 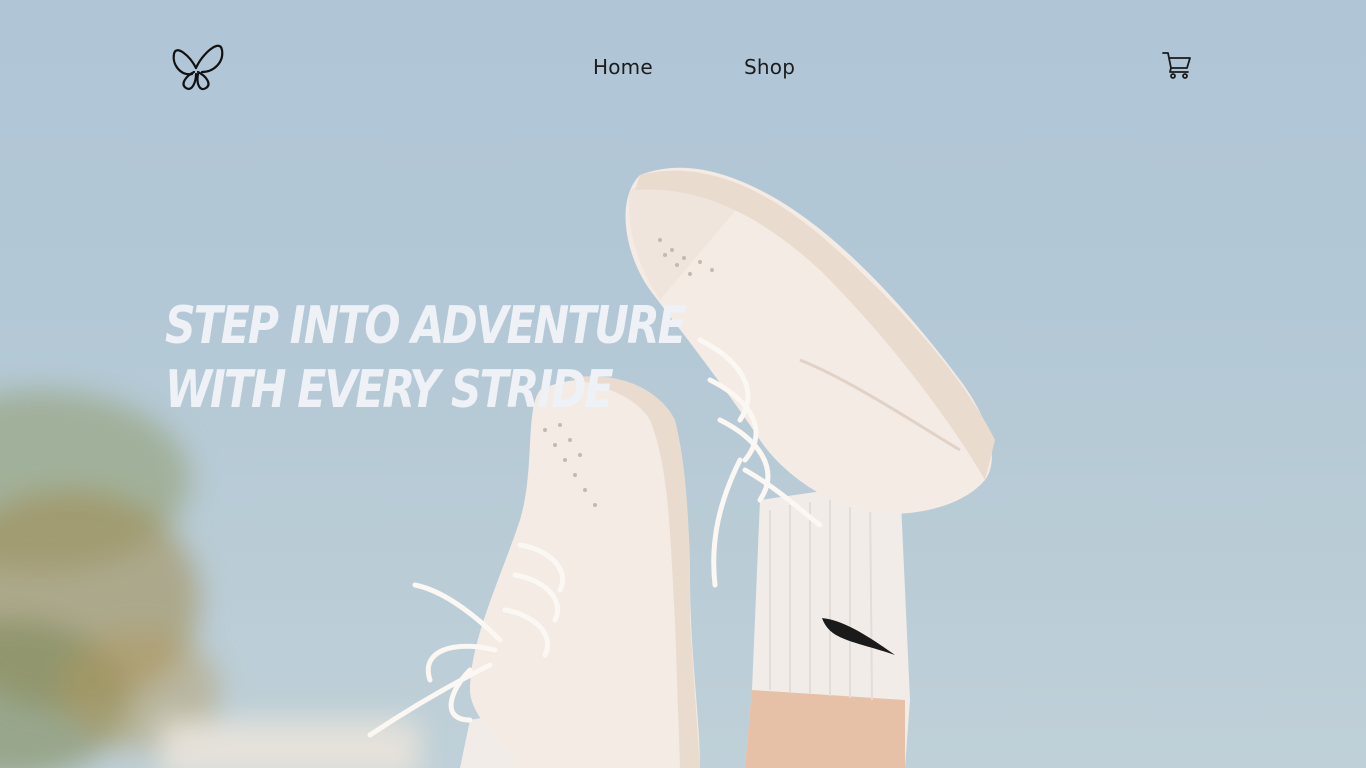 I want to click on shopping-cart-icon, so click(x=1177, y=65).